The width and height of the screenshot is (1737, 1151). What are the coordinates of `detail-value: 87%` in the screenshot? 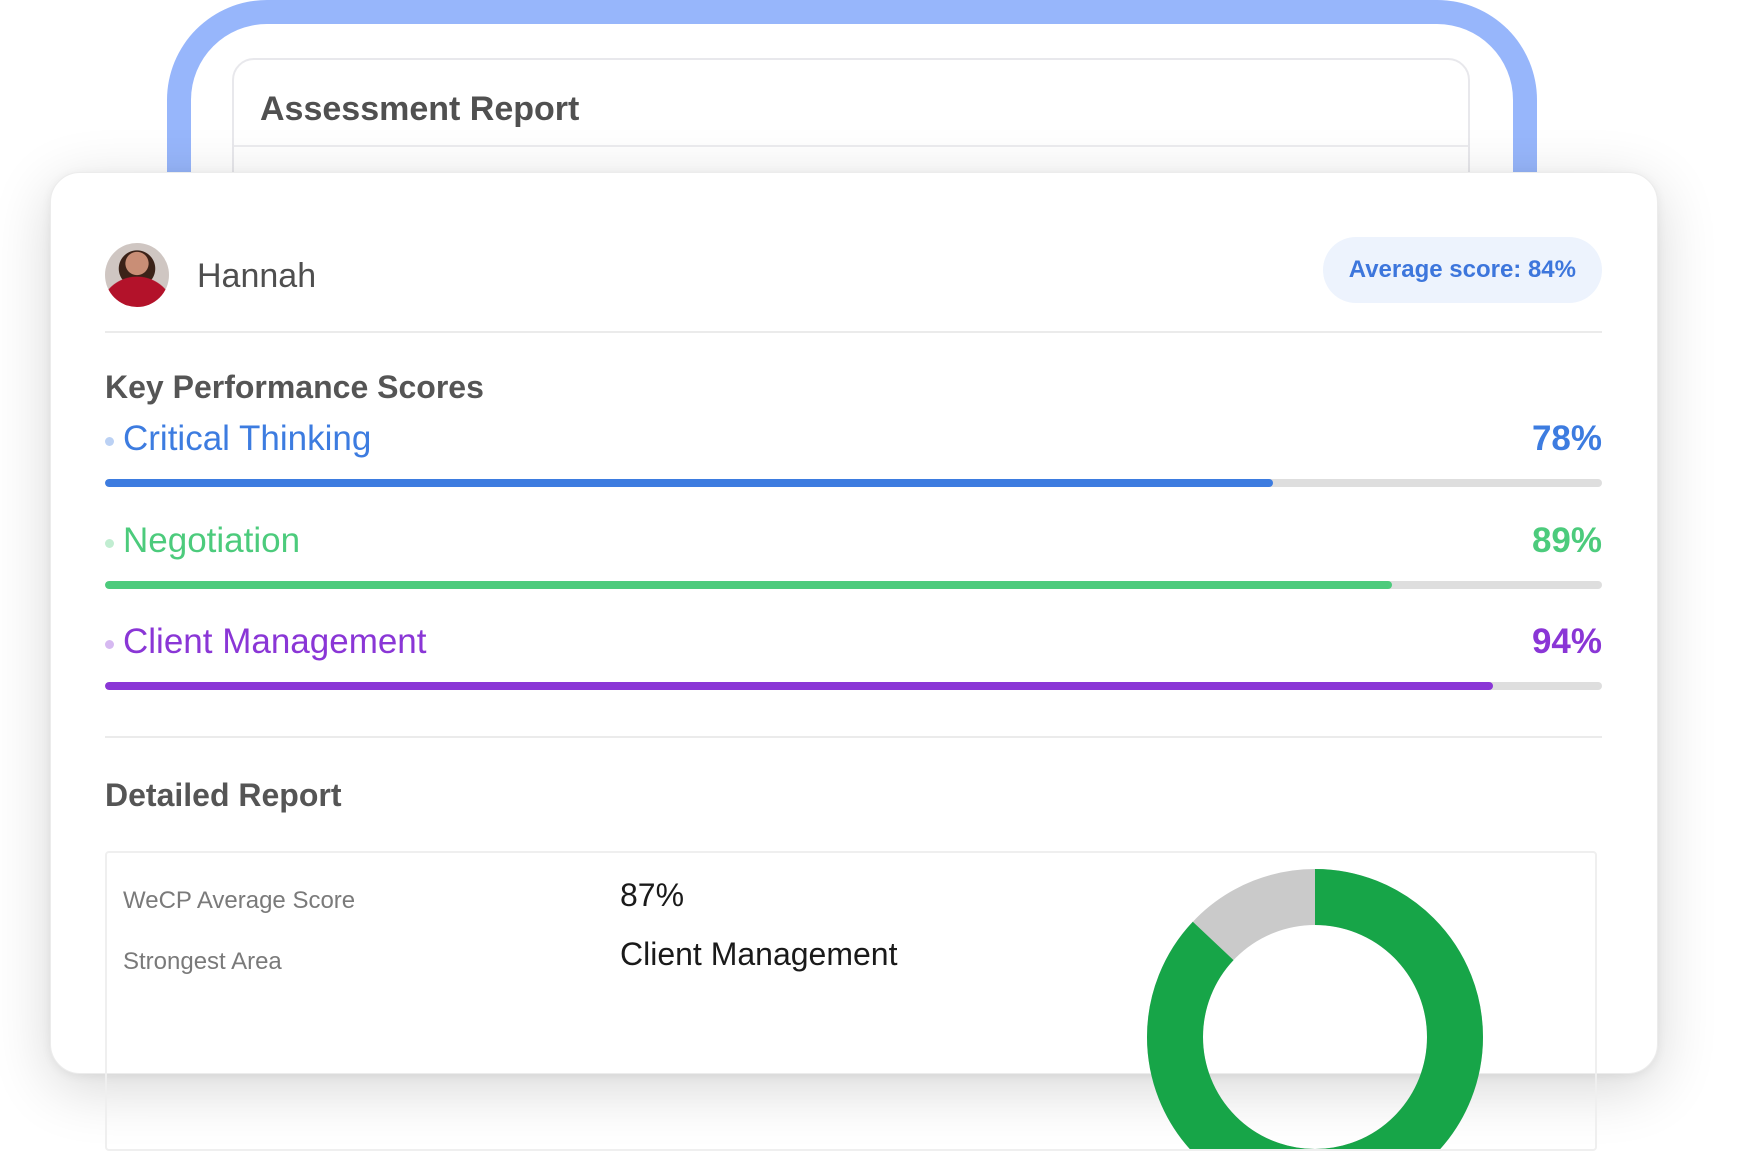 It's located at (652, 895).